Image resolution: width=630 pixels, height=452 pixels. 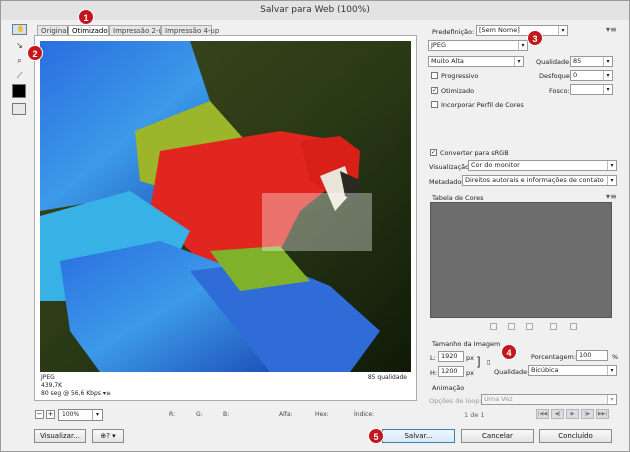 What do you see at coordinates (511, 326) in the screenshot?
I see `web-shift-icon` at bounding box center [511, 326].